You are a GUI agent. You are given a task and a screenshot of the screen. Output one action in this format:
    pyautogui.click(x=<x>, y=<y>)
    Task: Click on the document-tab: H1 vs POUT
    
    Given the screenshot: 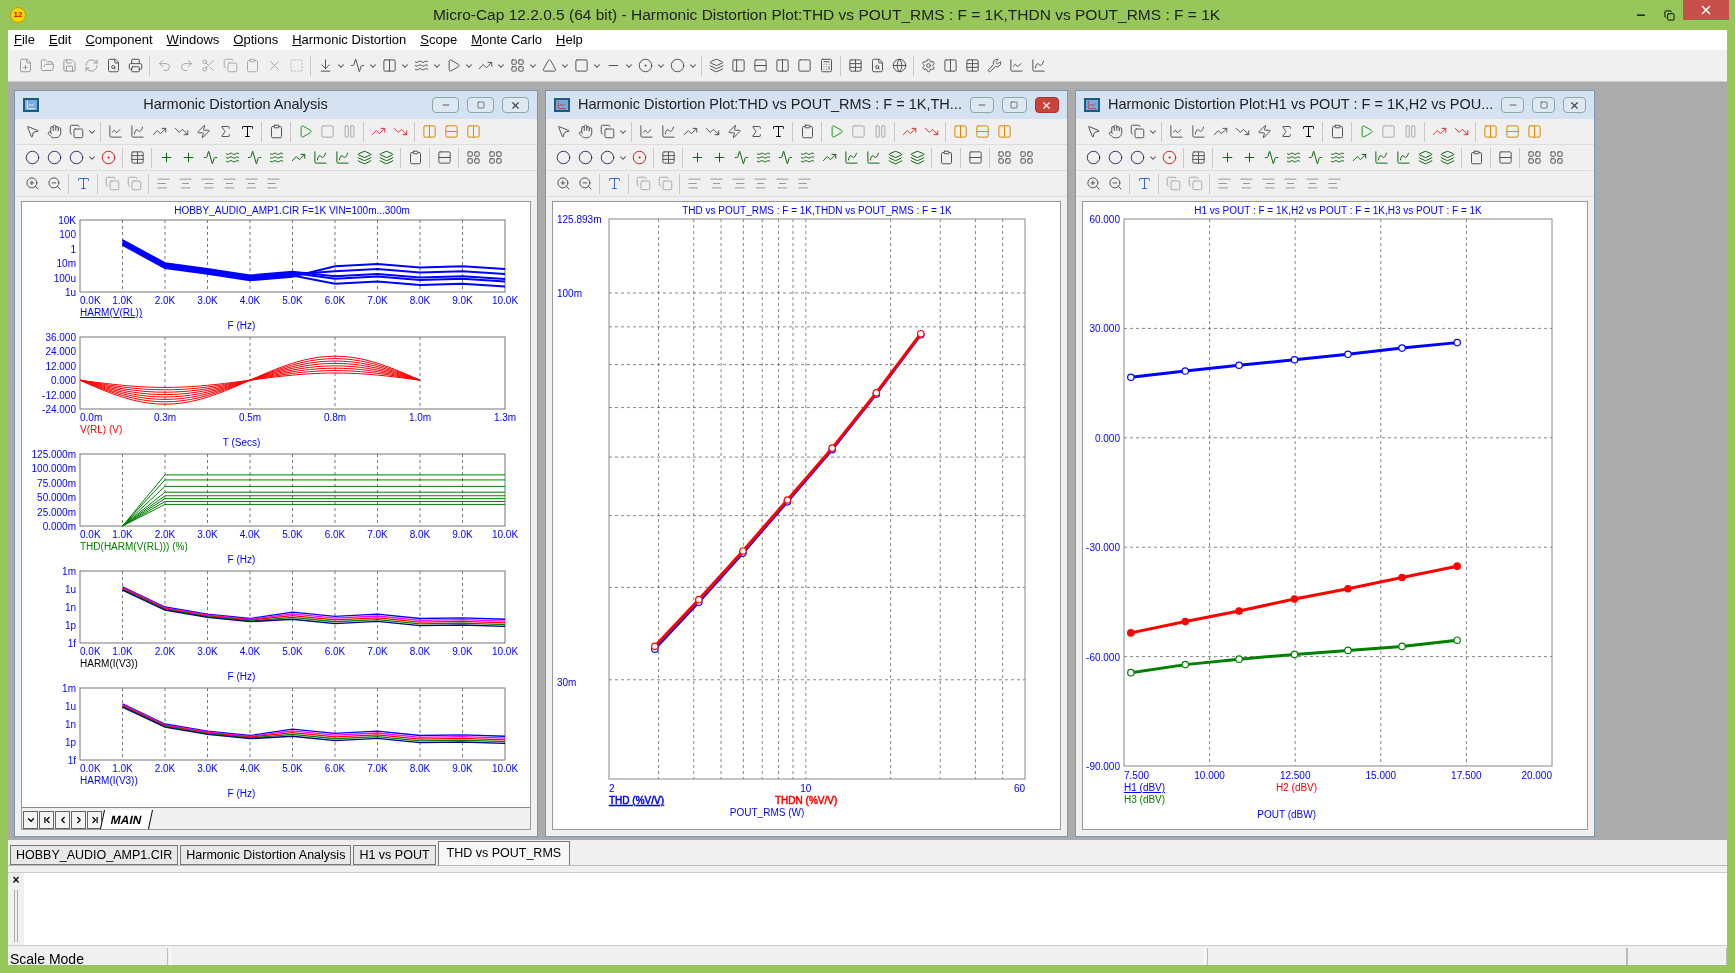 What is the action you would take?
    pyautogui.click(x=394, y=855)
    